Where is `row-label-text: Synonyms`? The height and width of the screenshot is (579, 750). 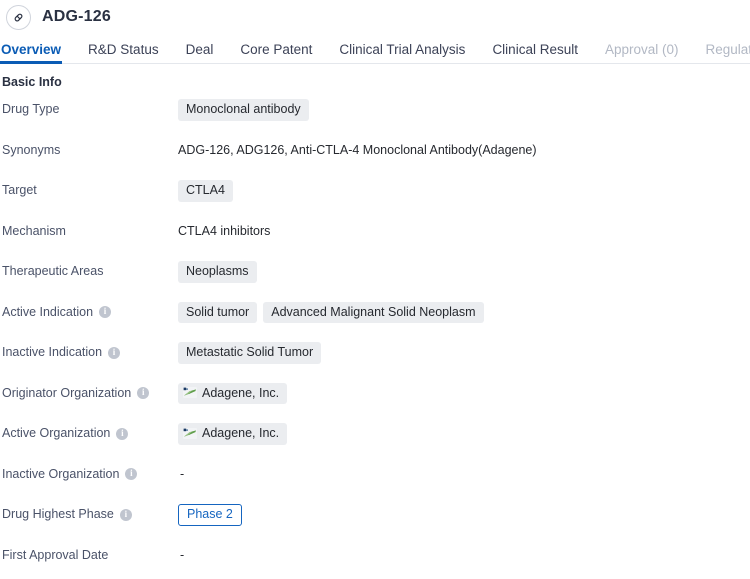 row-label-text: Synonyms is located at coordinates (31, 150).